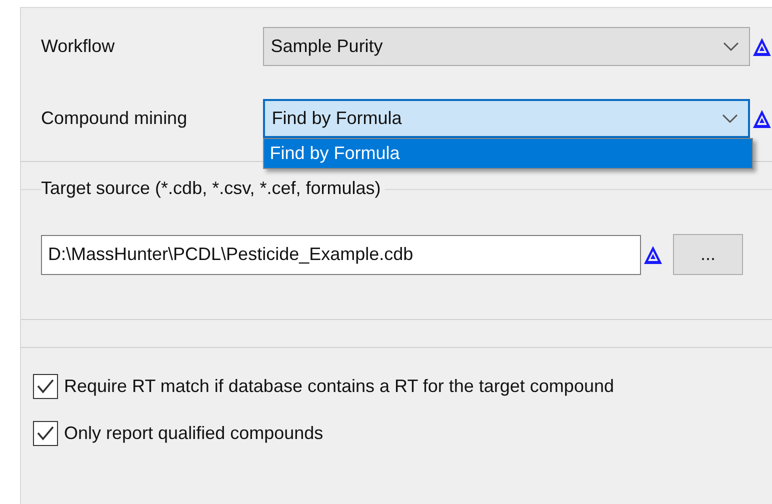 Image resolution: width=772 pixels, height=504 pixels. I want to click on path-field: D:\MassHunter\PCDL\Pesticide_Example.cdb, so click(341, 254).